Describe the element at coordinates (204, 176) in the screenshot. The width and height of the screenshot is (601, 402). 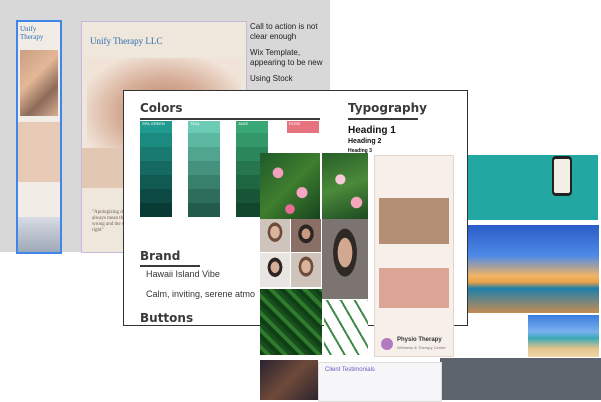
I see `swatch-teal: TEAL` at that location.